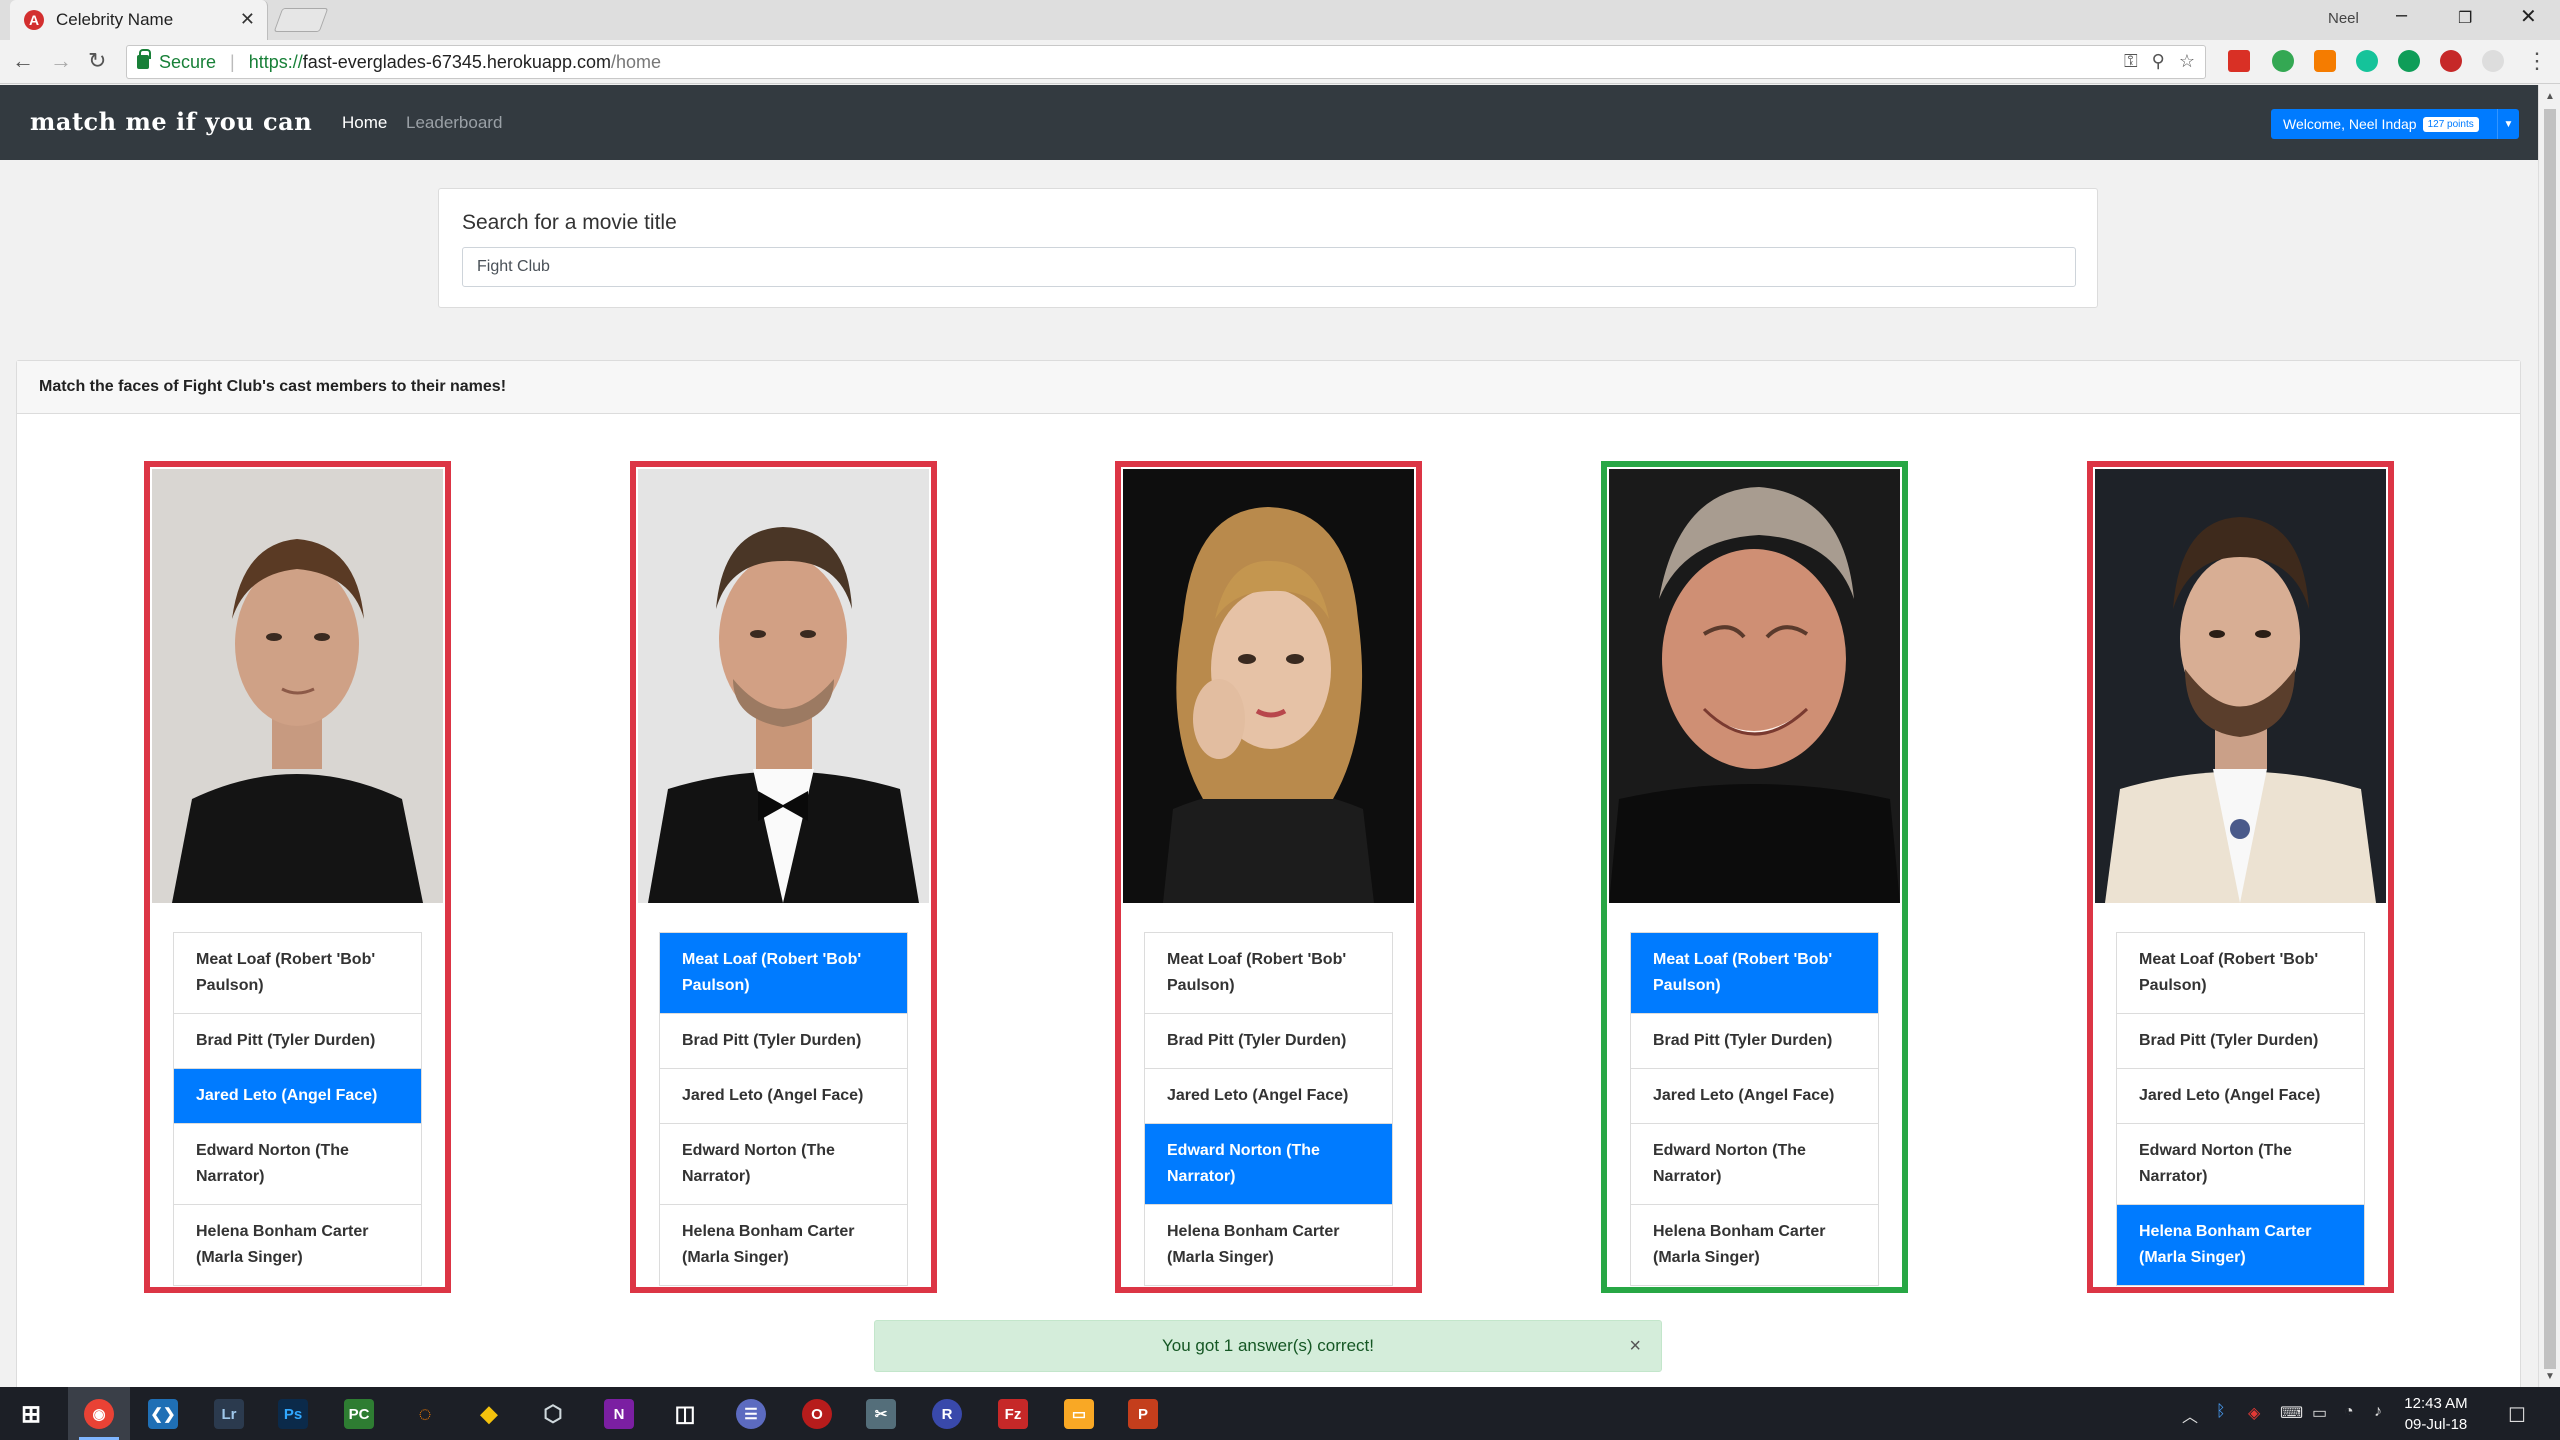  Describe the element at coordinates (99, 1414) in the screenshot. I see `chrome-icon: ◉` at that location.